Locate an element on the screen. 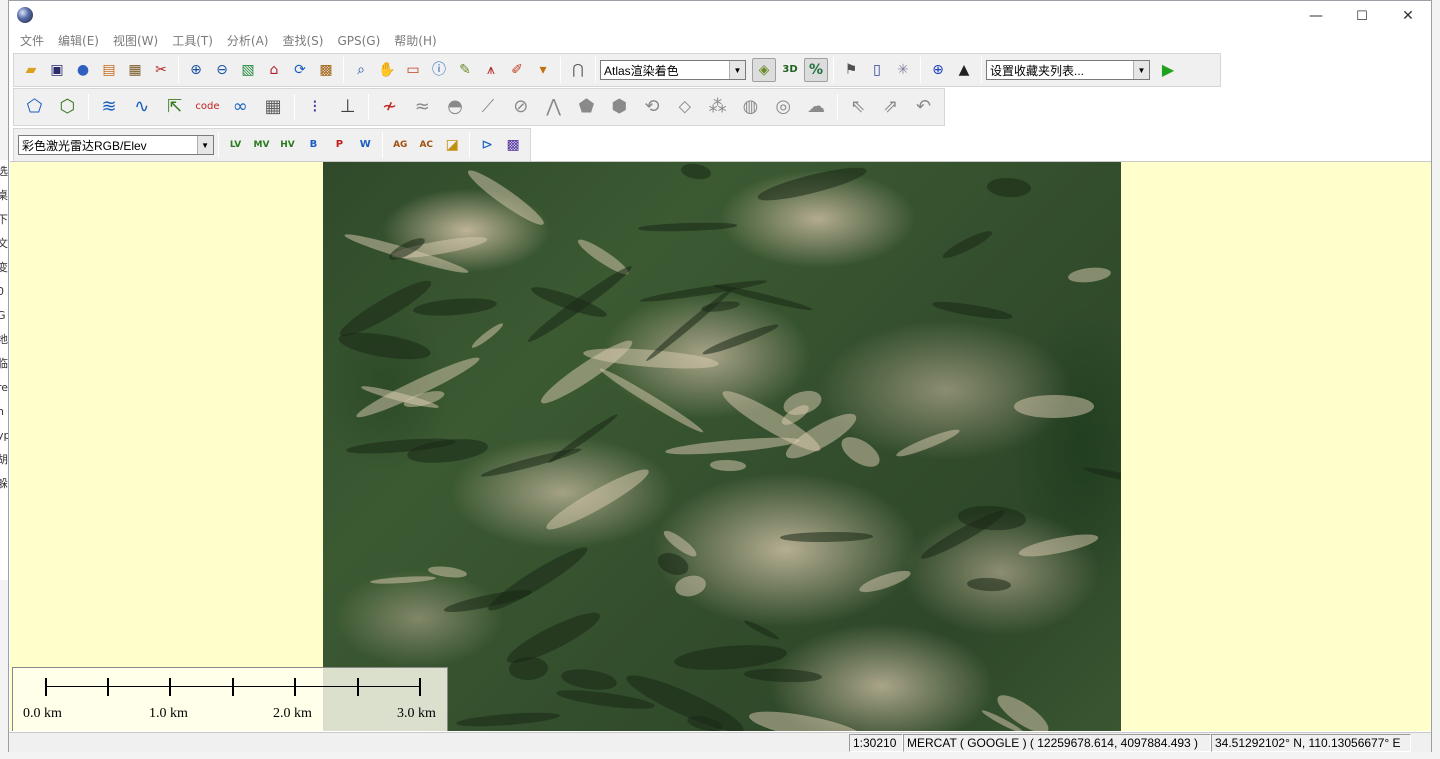  line-options-button: ∿ is located at coordinates (141, 107).